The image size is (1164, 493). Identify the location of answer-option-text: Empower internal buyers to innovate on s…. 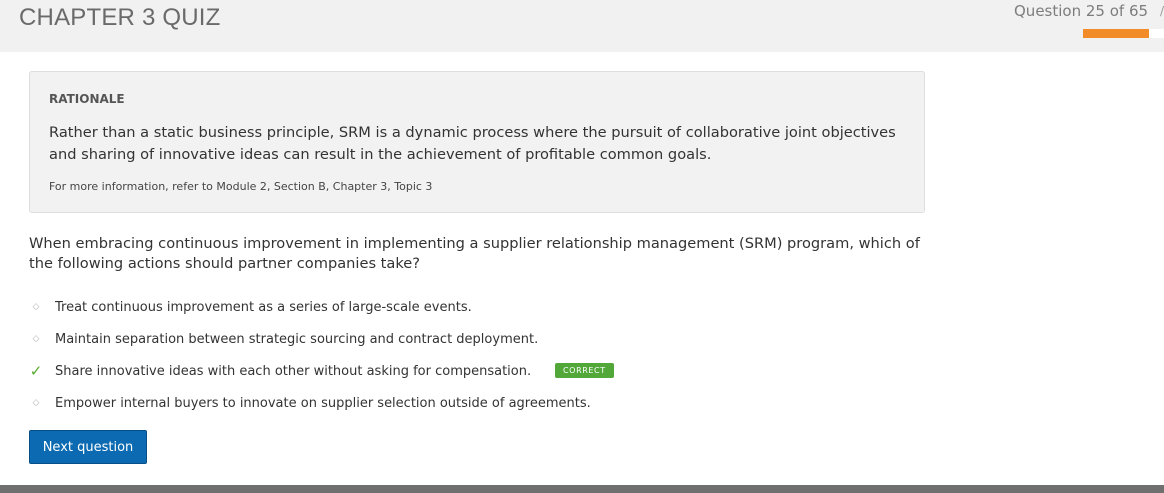
(323, 403).